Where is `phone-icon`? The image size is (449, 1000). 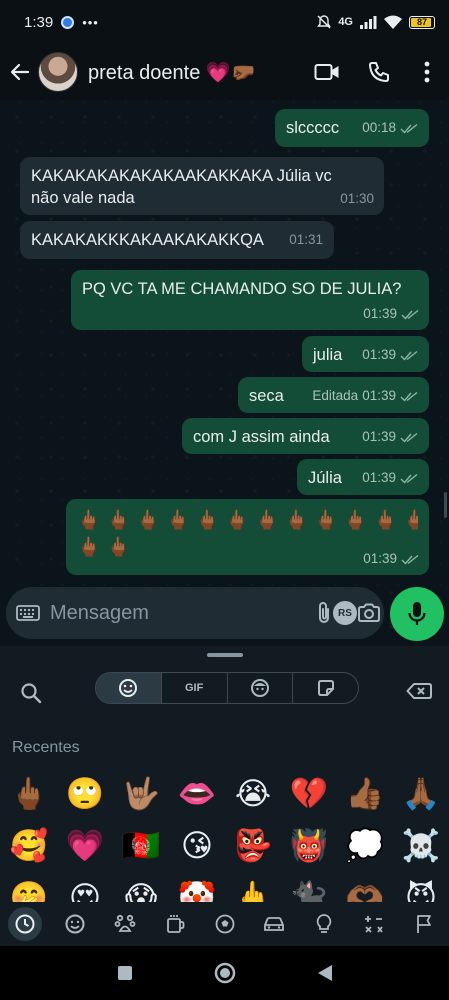
phone-icon is located at coordinates (379, 72).